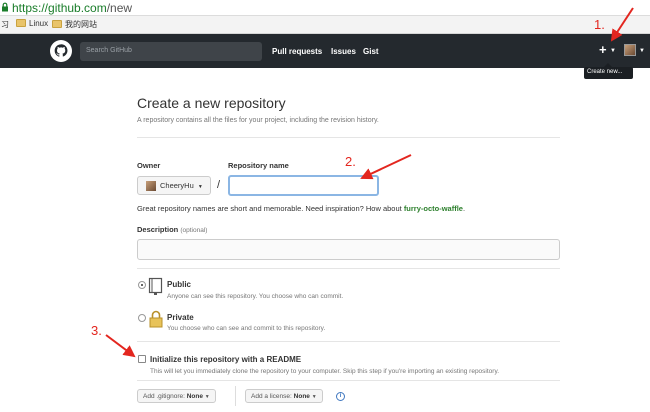  Describe the element at coordinates (343, 51) in the screenshot. I see `nav-issues: Issues` at that location.